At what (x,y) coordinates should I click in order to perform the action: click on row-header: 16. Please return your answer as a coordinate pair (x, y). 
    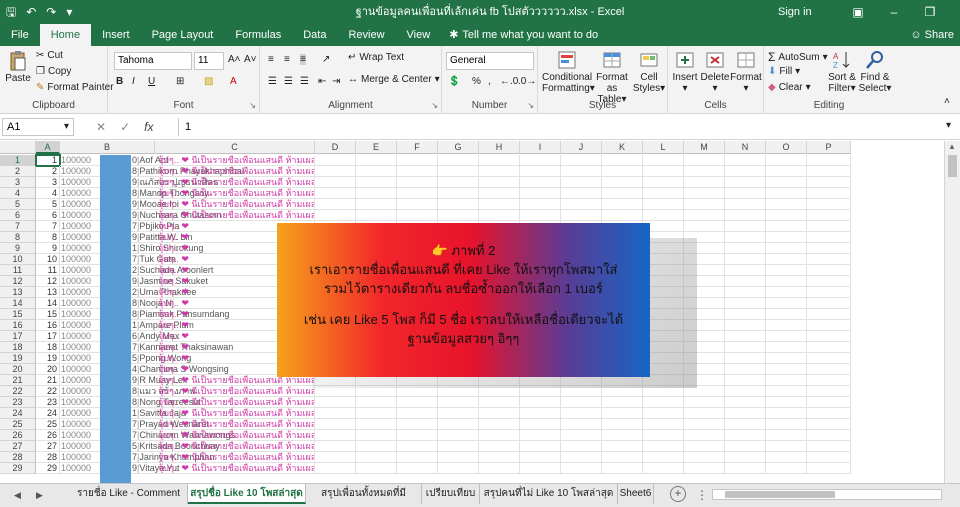
    Looking at the image, I should click on (18, 325).